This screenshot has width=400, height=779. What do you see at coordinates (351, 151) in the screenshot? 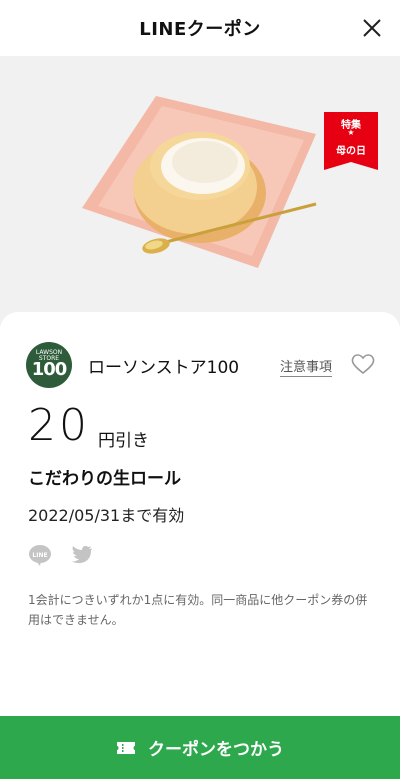
I see `ribbon-bottom-label: 母の日` at bounding box center [351, 151].